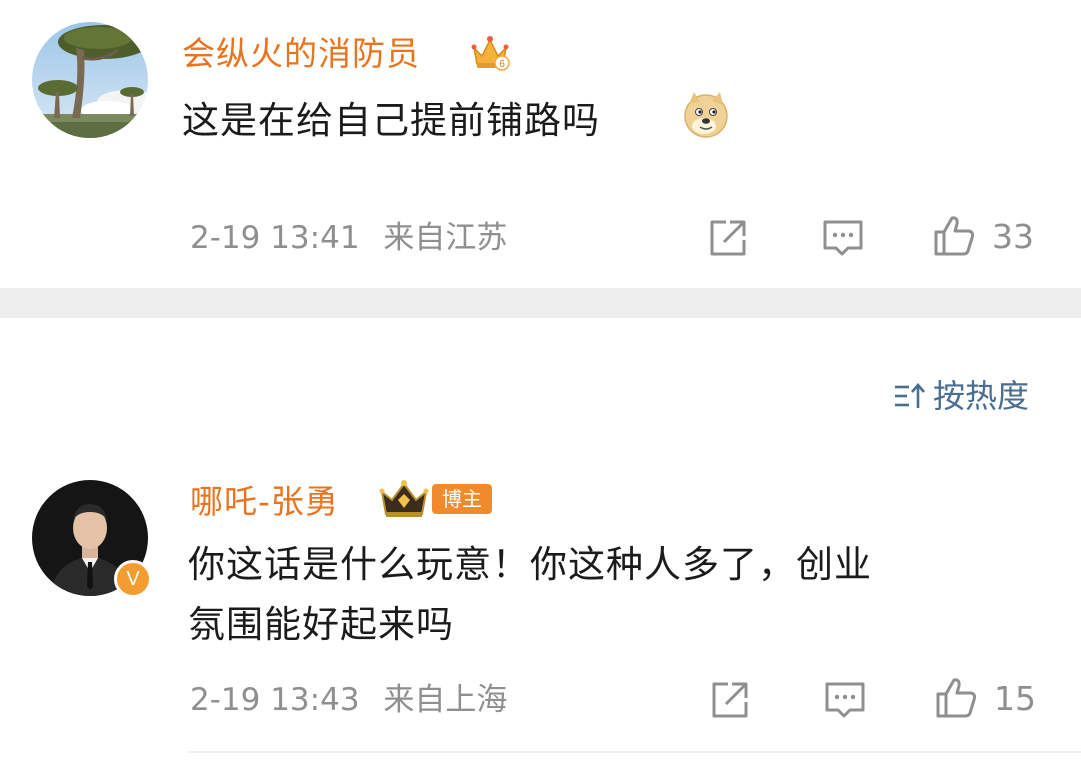 The width and height of the screenshot is (1081, 761). What do you see at coordinates (706, 116) in the screenshot?
I see `doge-emoji` at bounding box center [706, 116].